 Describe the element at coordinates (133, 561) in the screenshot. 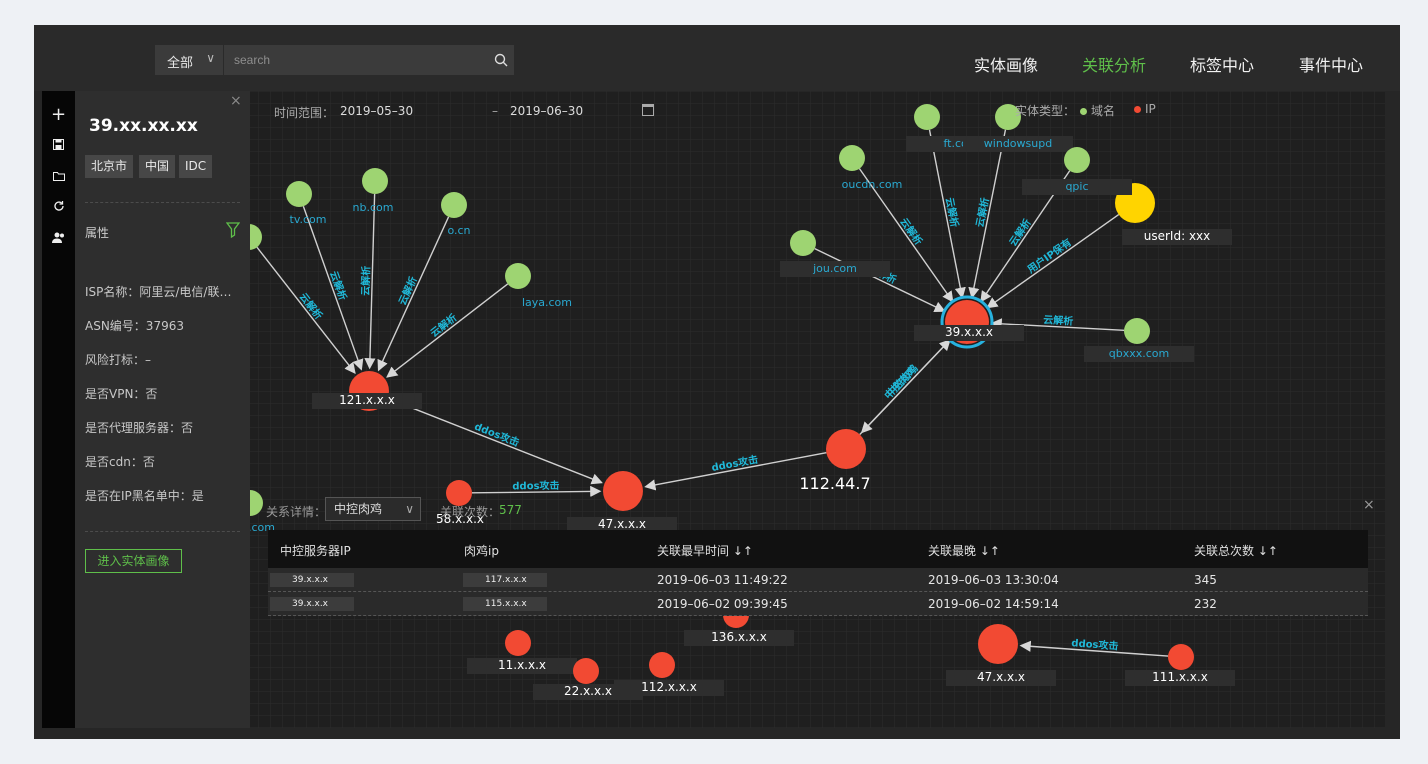

I see `enter-entity-profile-button: 进入实体画像` at that location.